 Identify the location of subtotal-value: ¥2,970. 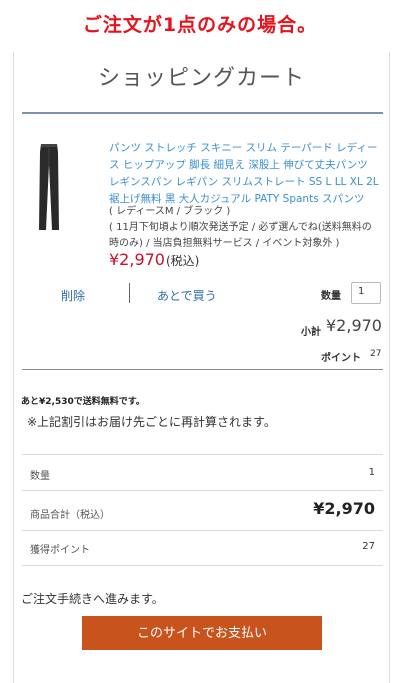
(354, 325).